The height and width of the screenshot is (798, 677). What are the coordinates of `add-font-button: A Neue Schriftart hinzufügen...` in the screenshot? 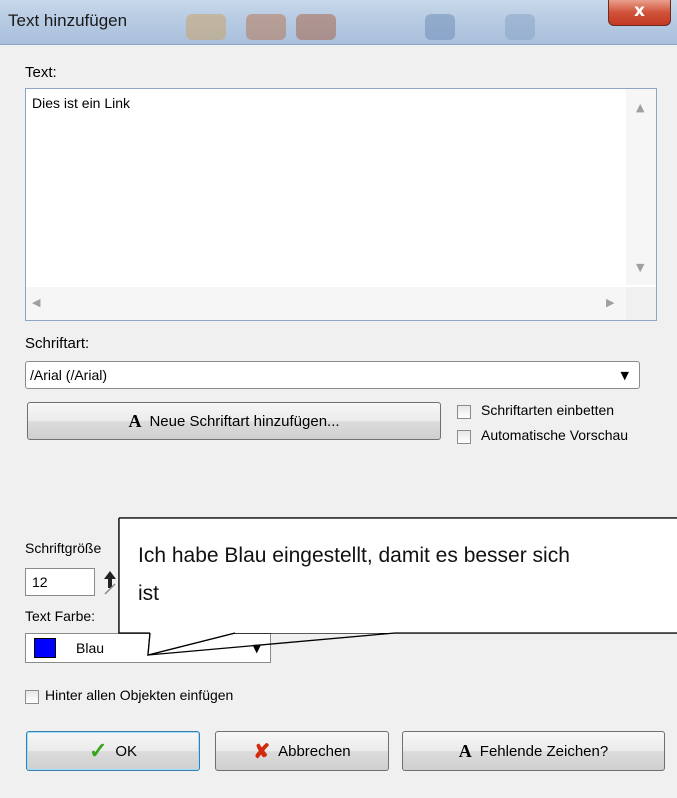 It's located at (234, 421).